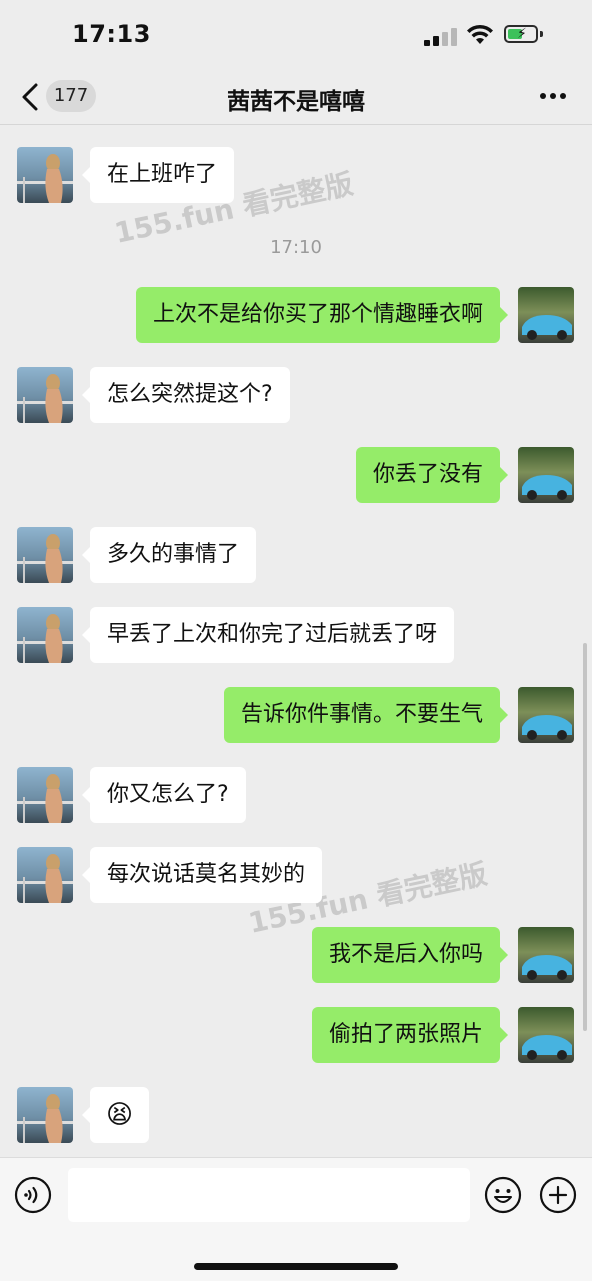 The height and width of the screenshot is (1281, 592). I want to click on message-input-bar, so click(296, 1219).